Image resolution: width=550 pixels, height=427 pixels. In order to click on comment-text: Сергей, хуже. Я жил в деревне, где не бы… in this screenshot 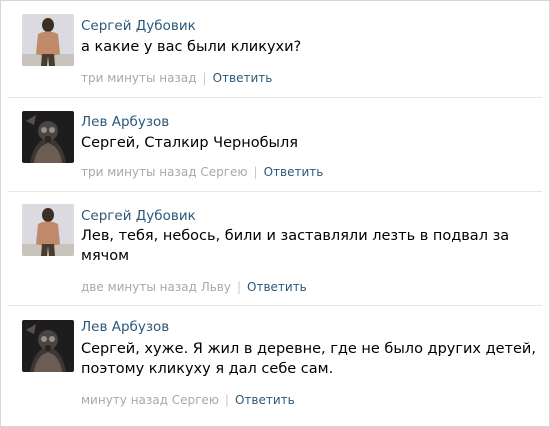, I will do `click(308, 359)`.